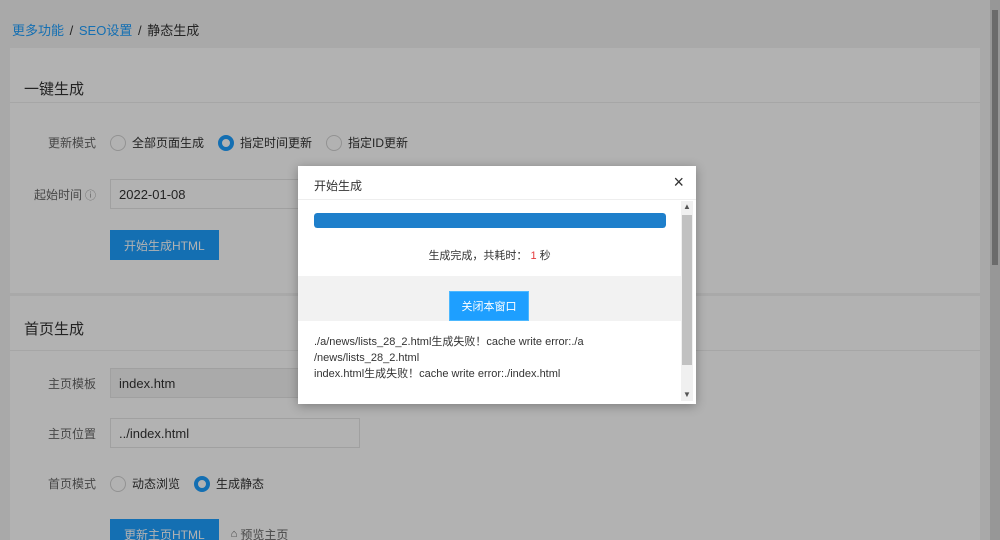 The image size is (1000, 540). What do you see at coordinates (367, 358) in the screenshot?
I see `log-line: /news/lists_28_2.html` at bounding box center [367, 358].